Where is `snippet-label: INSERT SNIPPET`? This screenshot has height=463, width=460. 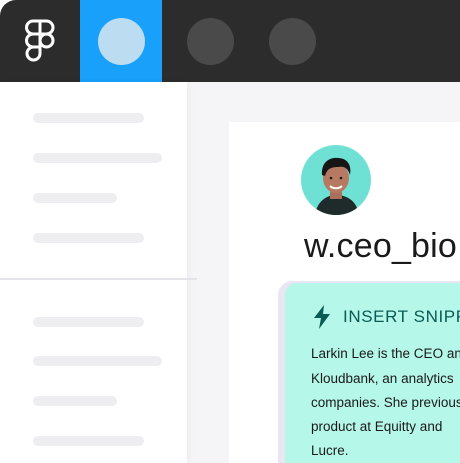
snippet-label: INSERT SNIPPET is located at coordinates (401, 316).